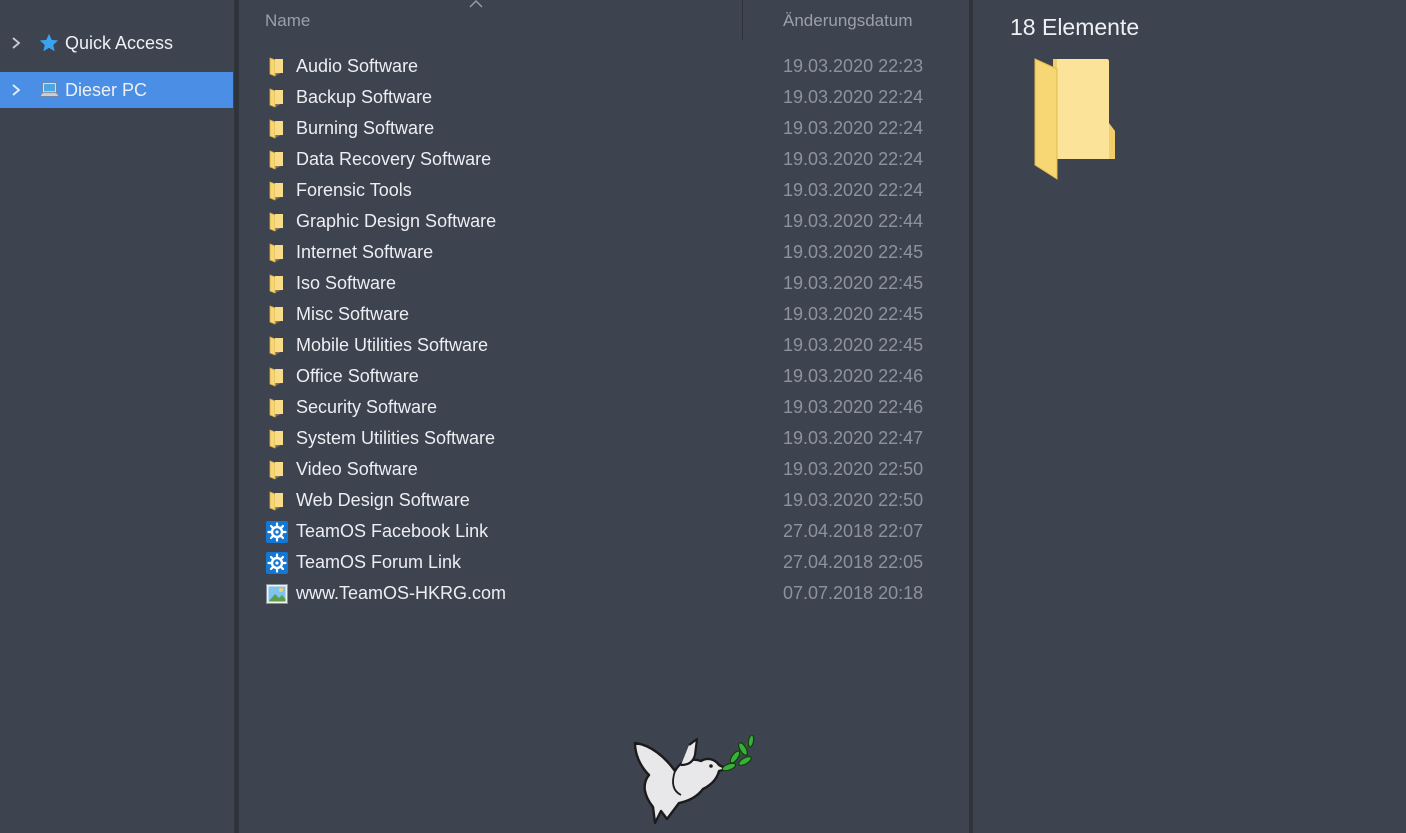  Describe the element at coordinates (367, 407) in the screenshot. I see `file-name: Security Software` at that location.